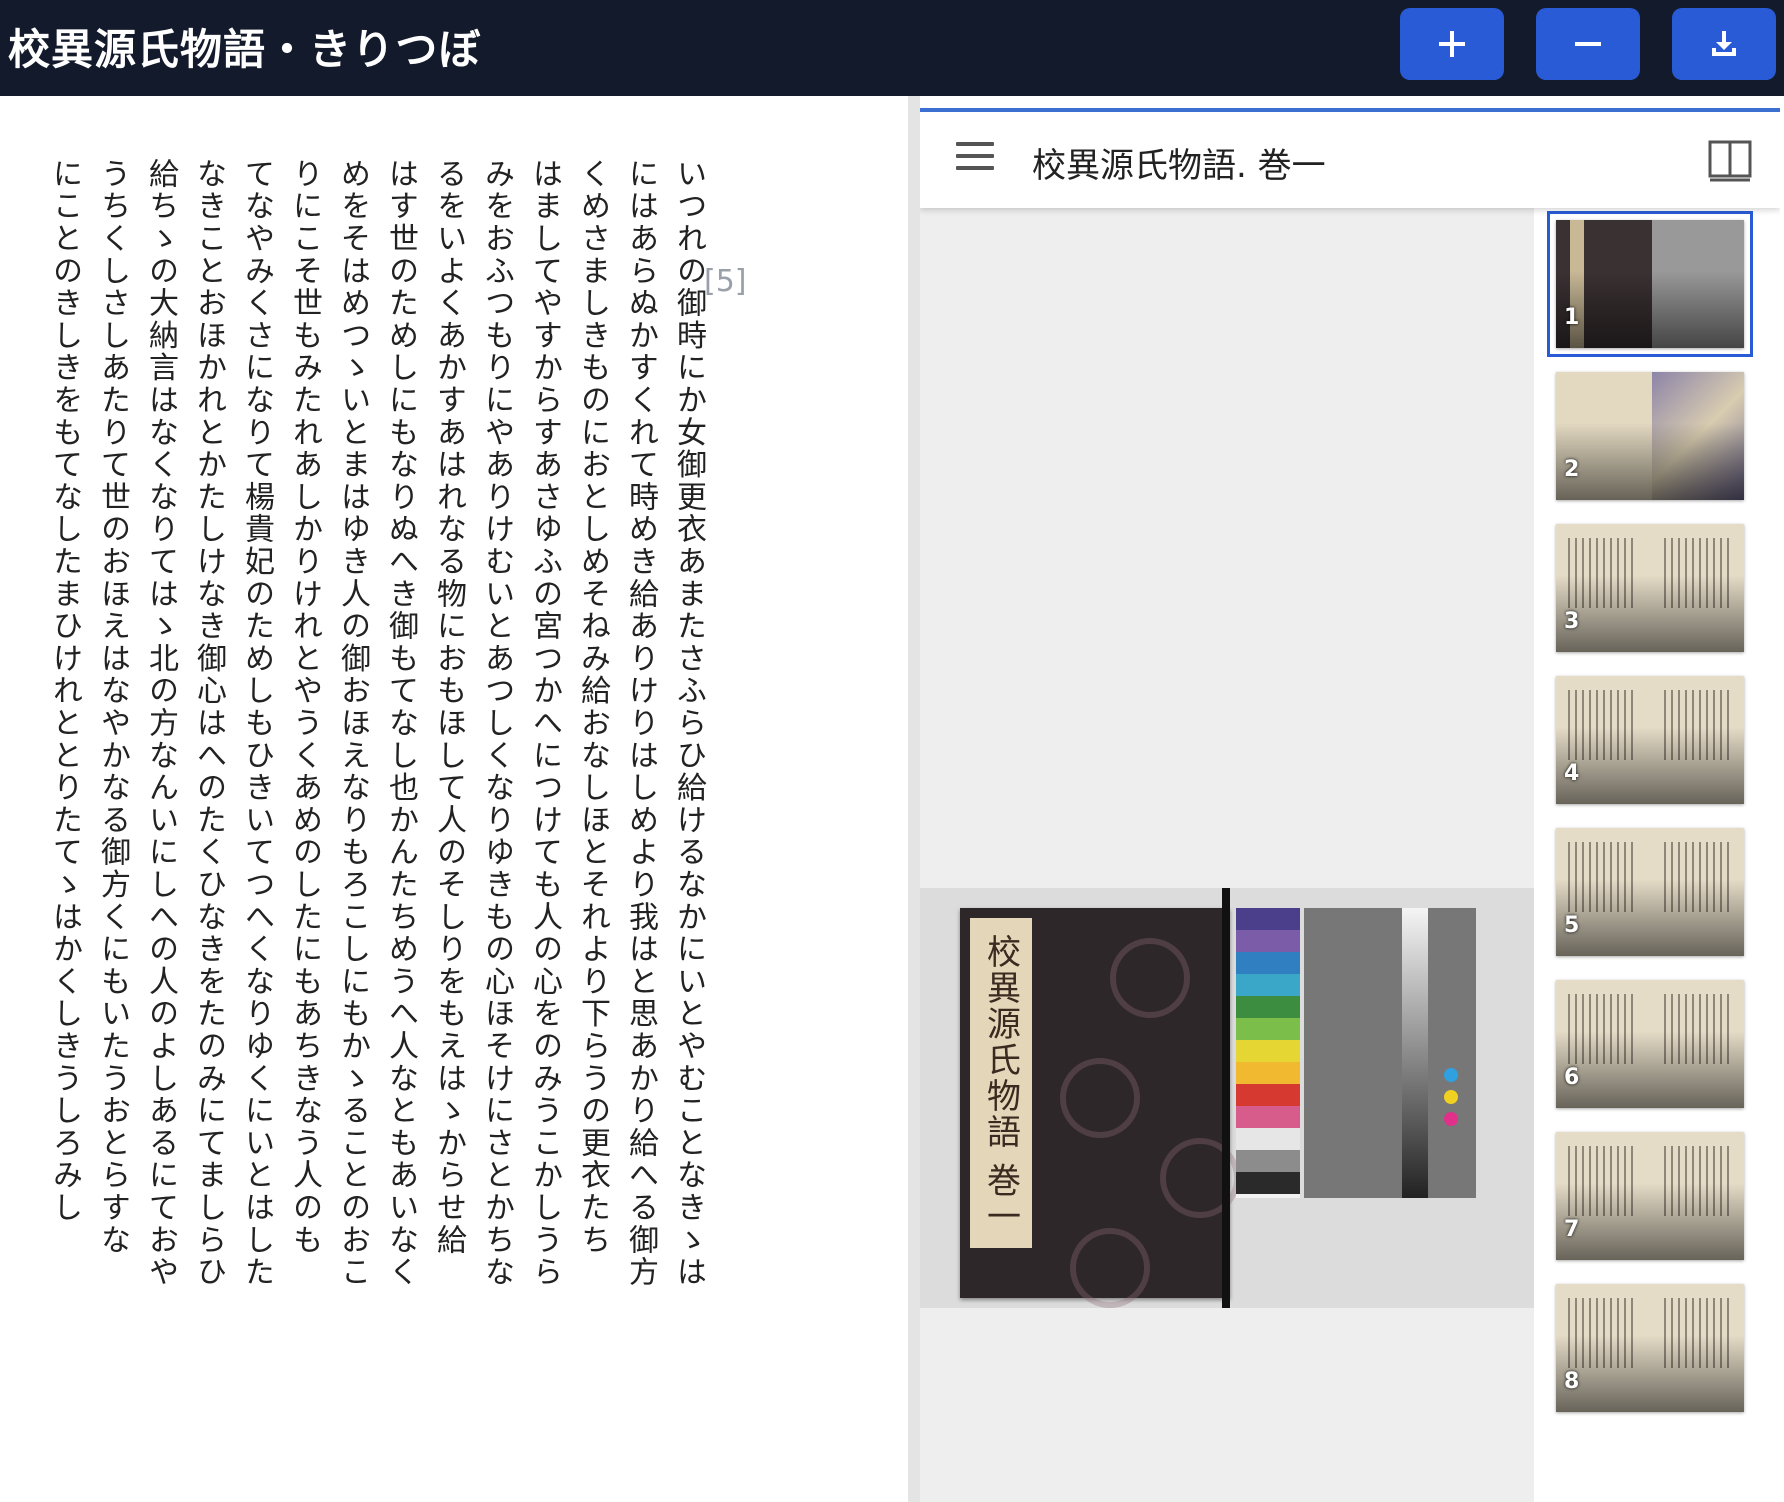 This screenshot has width=1784, height=1502. What do you see at coordinates (640, 723) in the screenshot?
I see `text-column: にはあらぬかすくれて時めき給ありけりはしめより我はと思あかり給へる御方` at bounding box center [640, 723].